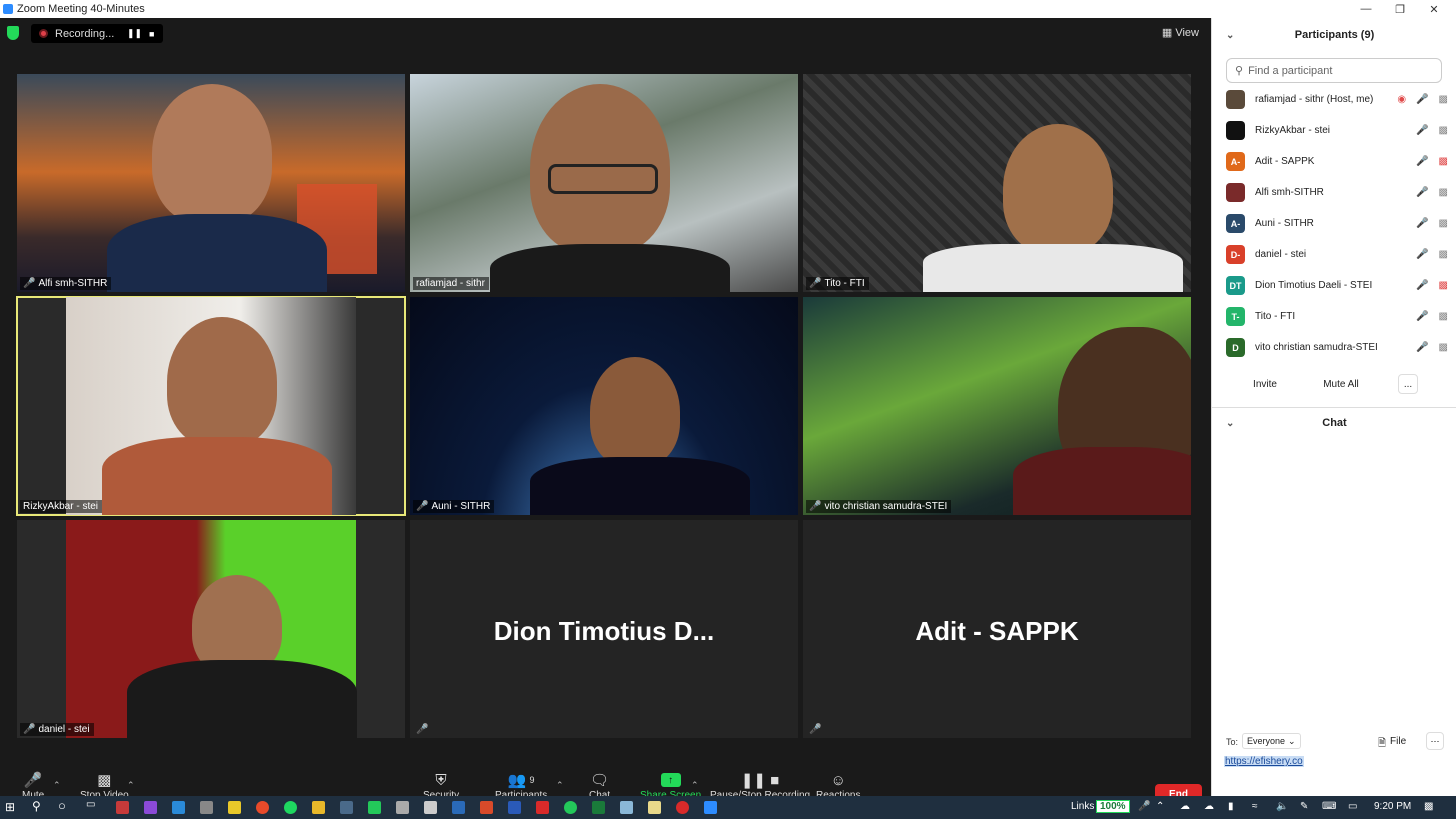 The image size is (1456, 819). What do you see at coordinates (710, 807) in the screenshot?
I see `zoom-taskbar-icon` at bounding box center [710, 807].